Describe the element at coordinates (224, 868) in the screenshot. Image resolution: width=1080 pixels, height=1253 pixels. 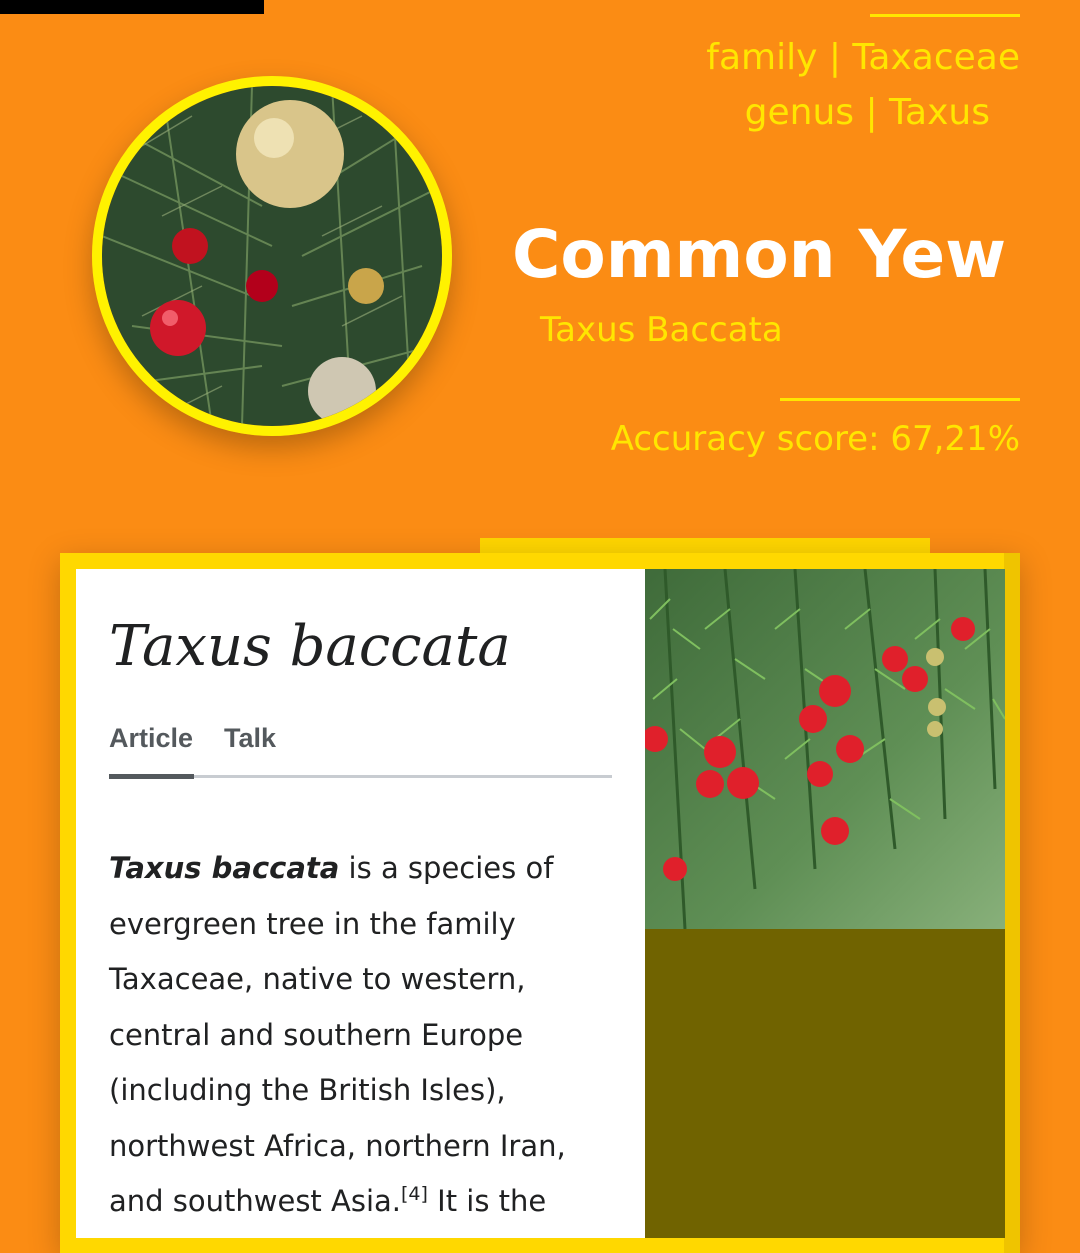
I see `article-subject: Taxus baccata` at that location.